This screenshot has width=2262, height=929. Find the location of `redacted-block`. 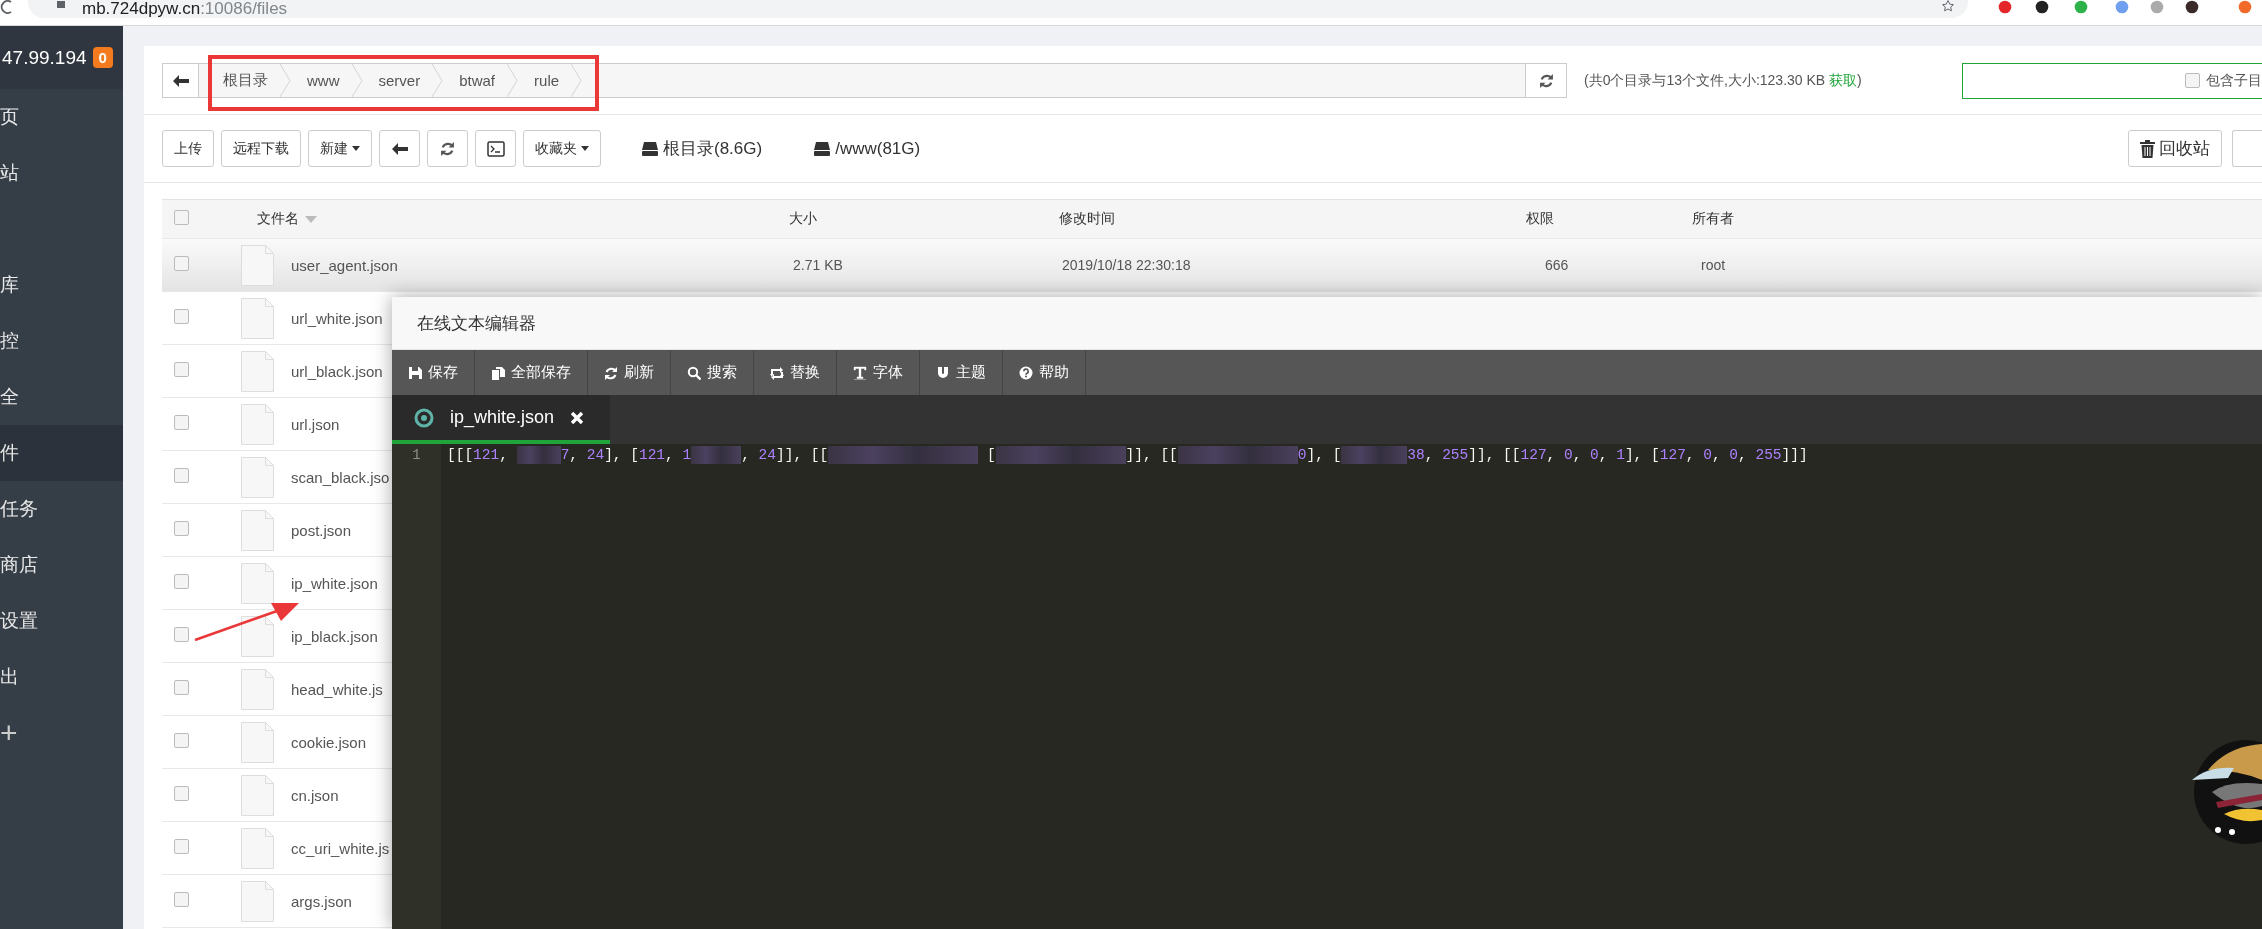

redacted-block is located at coordinates (716, 455).